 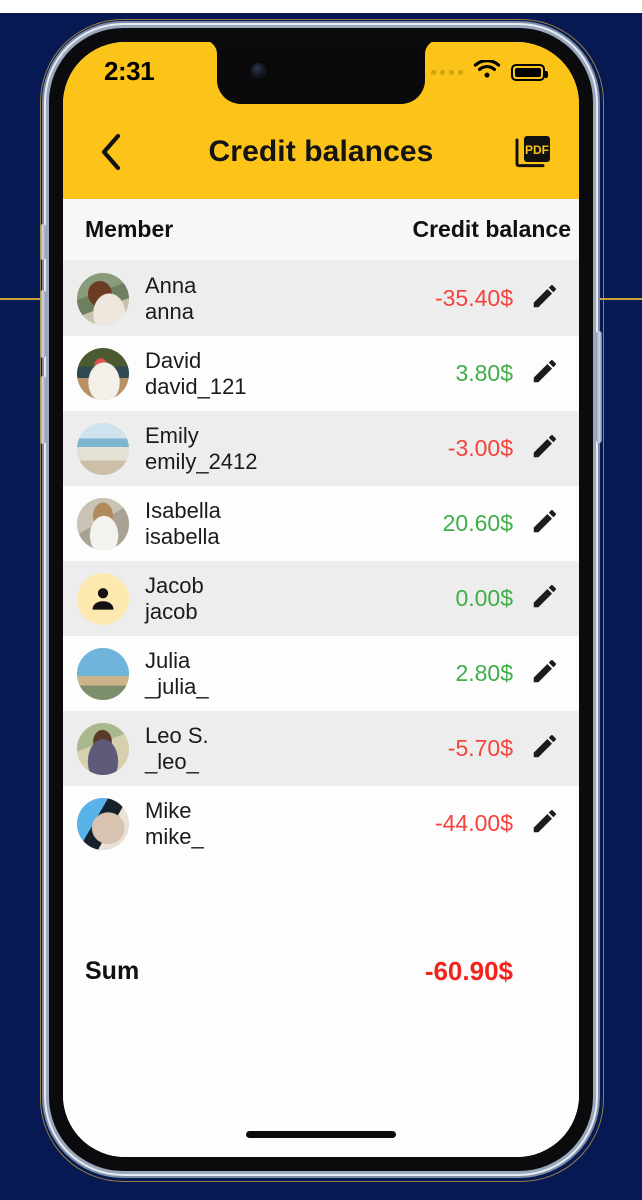 What do you see at coordinates (169, 311) in the screenshot?
I see `member-handle: anna` at bounding box center [169, 311].